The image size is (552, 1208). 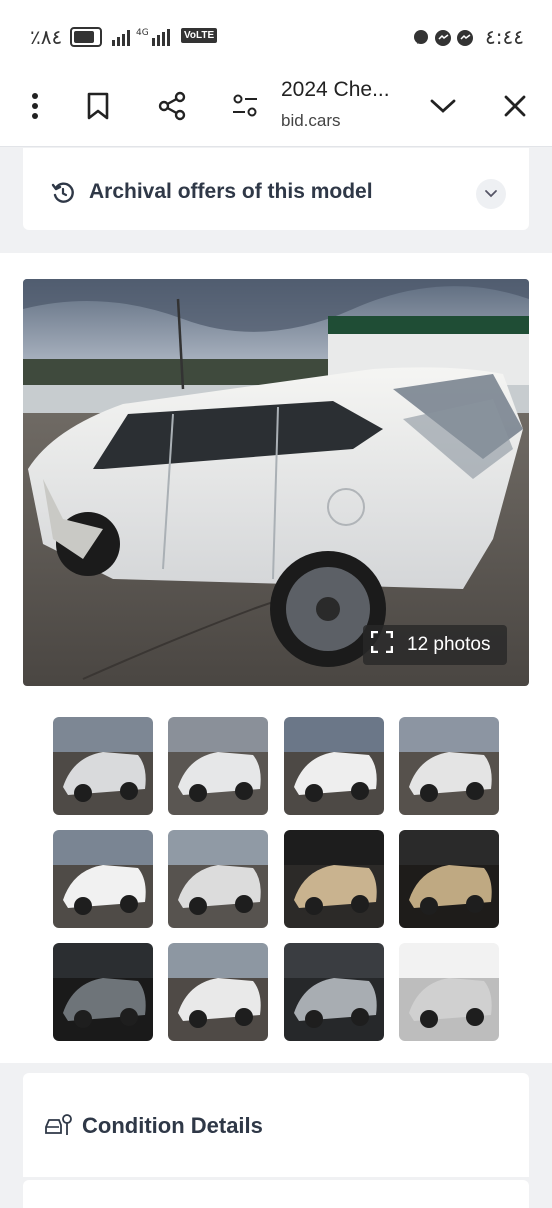 I want to click on car-wrench-icon, so click(x=58, y=1128).